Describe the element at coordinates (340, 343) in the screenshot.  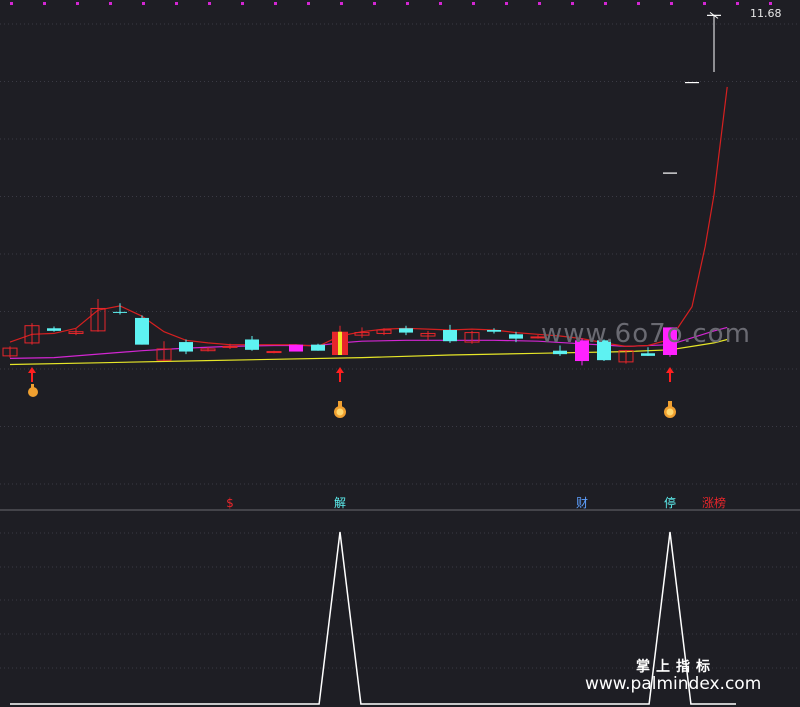
I see `candle-highlight-stripe` at that location.